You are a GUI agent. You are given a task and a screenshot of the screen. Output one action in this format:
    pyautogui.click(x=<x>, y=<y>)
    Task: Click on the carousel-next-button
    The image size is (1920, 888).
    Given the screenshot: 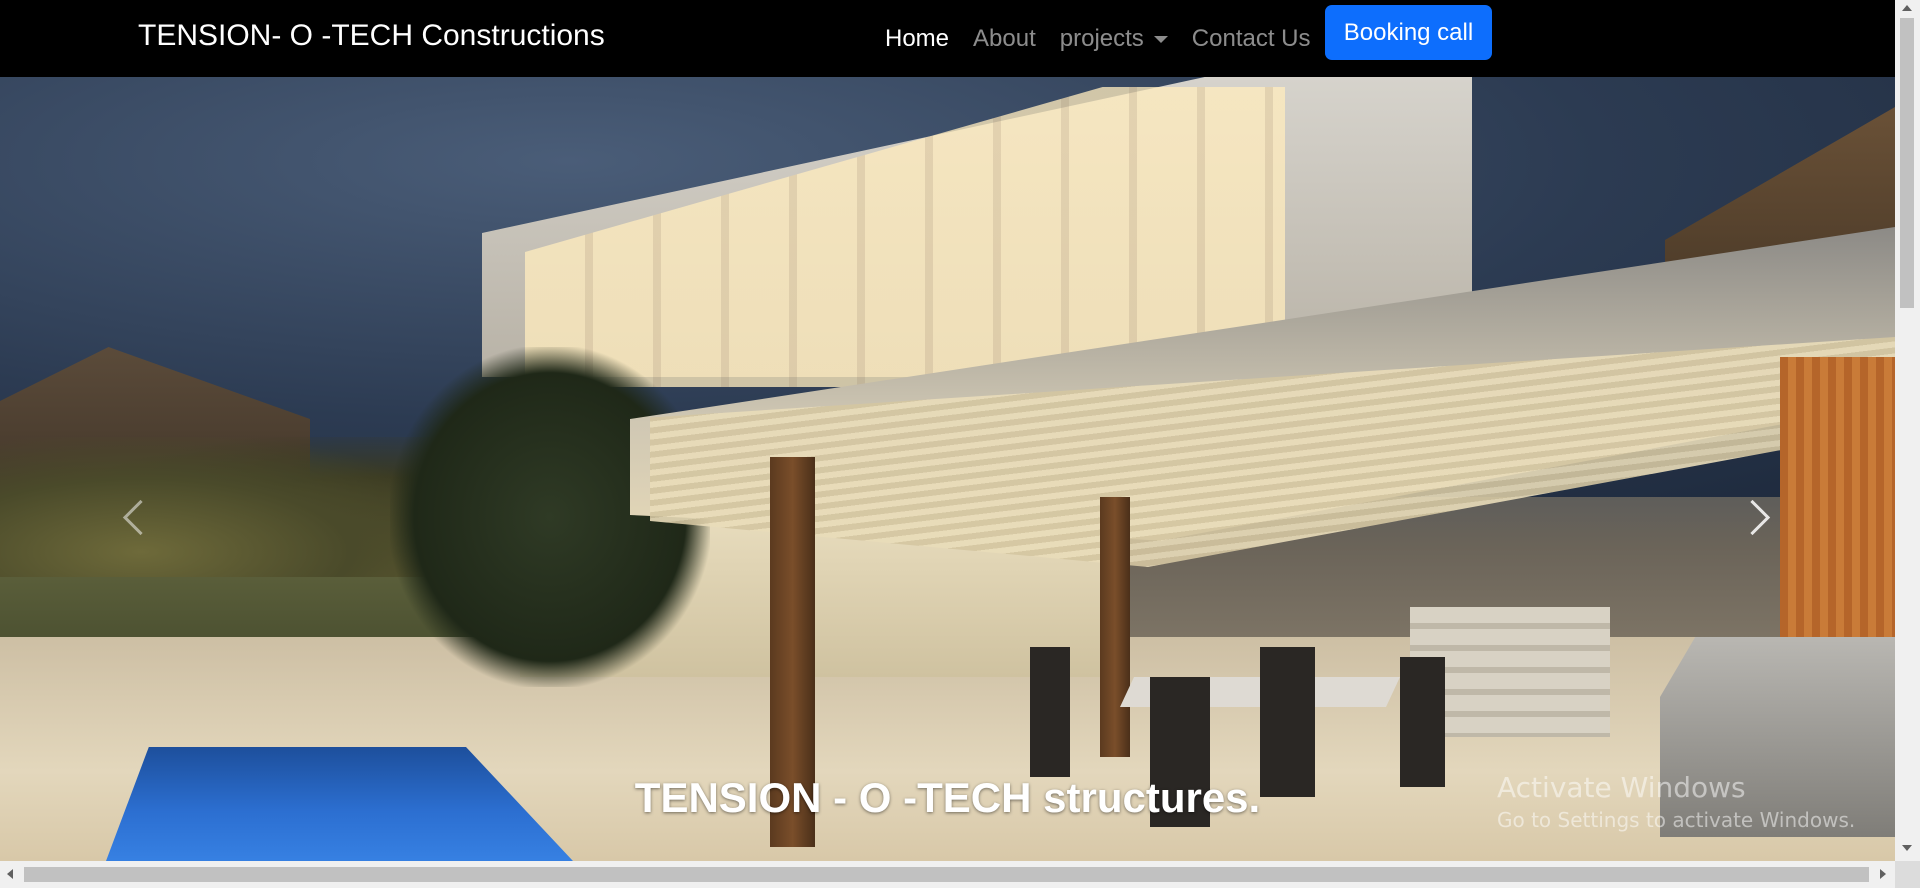 What is the action you would take?
    pyautogui.click(x=1752, y=517)
    